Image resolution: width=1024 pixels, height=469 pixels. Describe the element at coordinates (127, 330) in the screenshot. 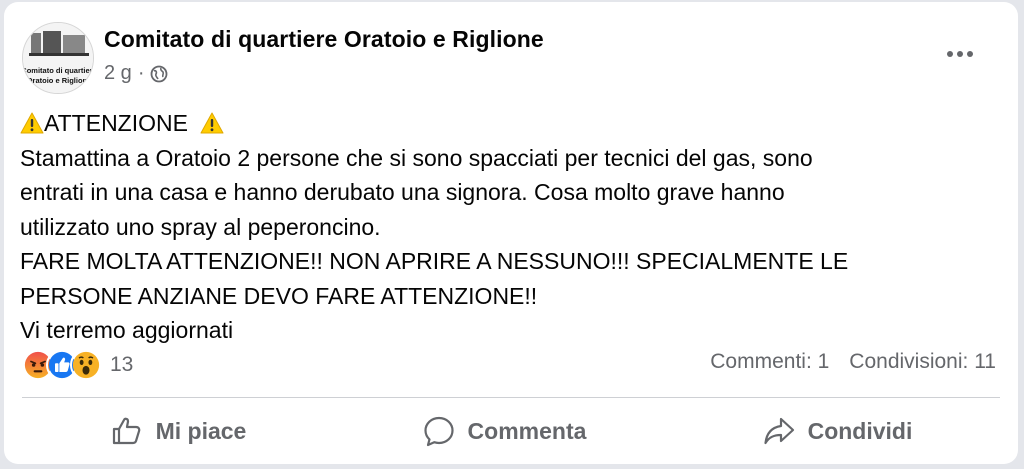

I see `post-body-line: Vi terremo aggiornati` at that location.